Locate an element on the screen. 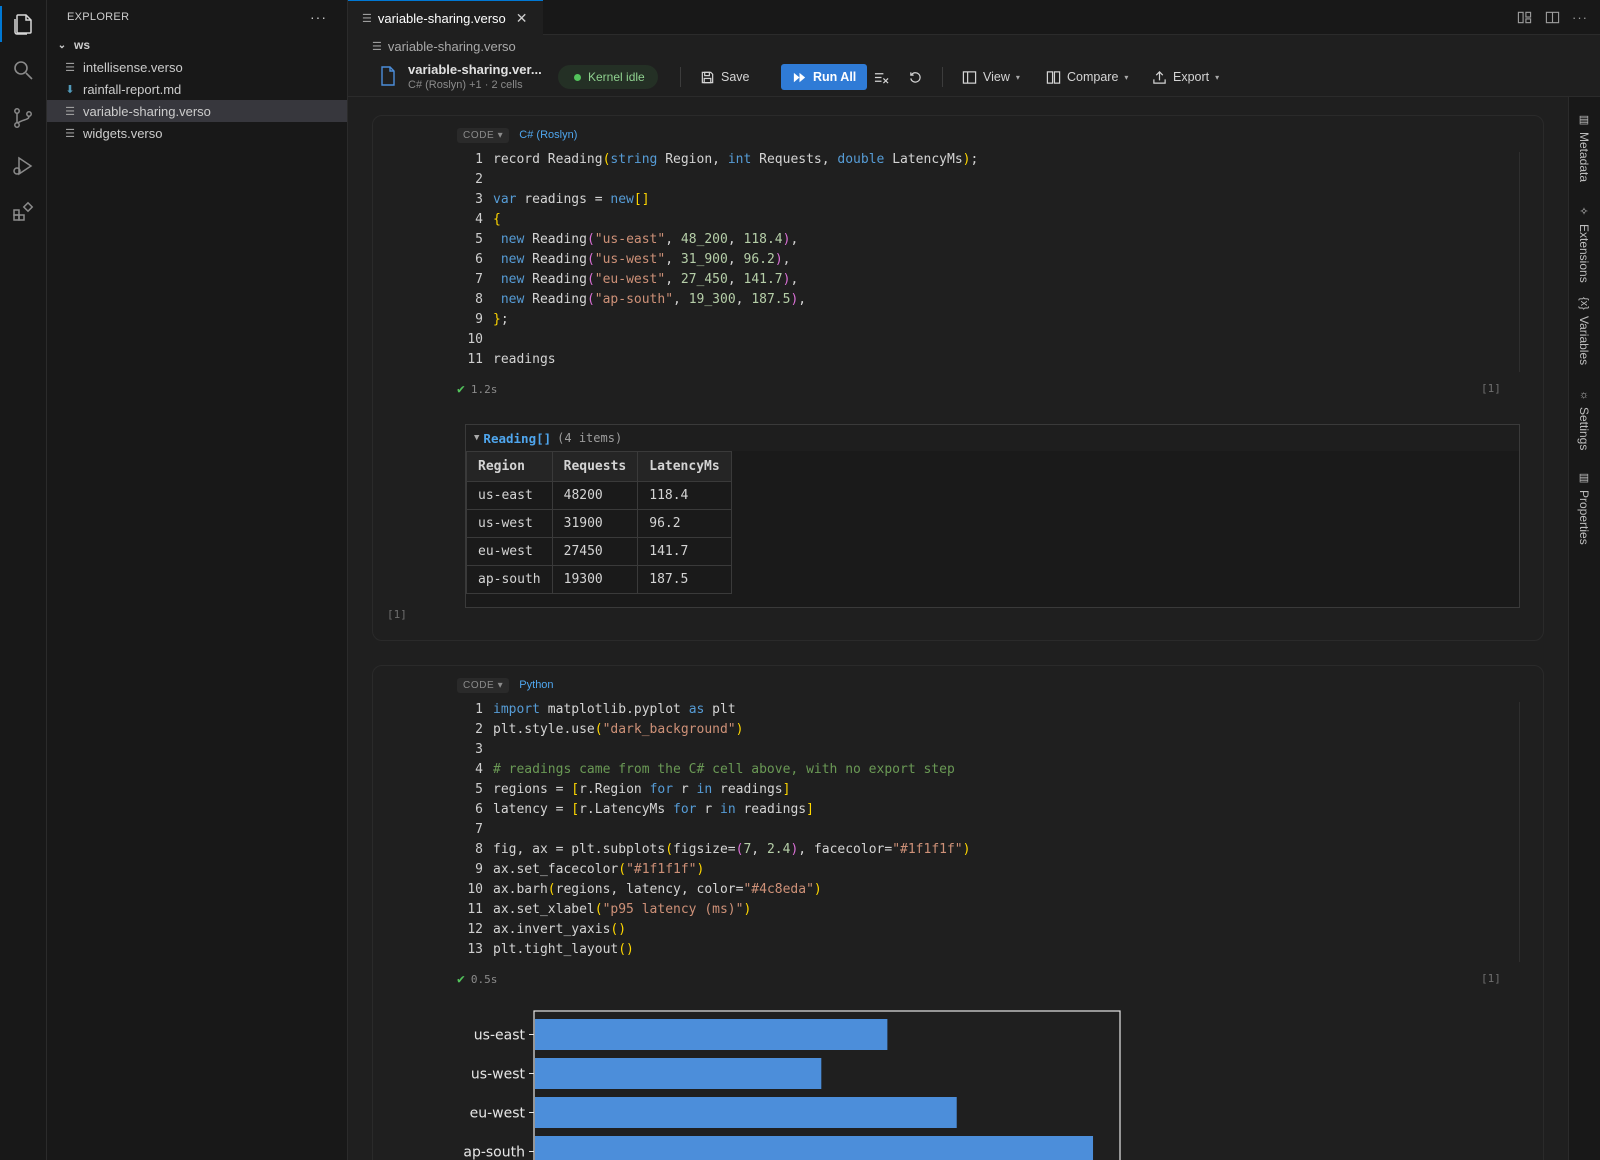 The width and height of the screenshot is (1600, 1160). tab-extensions: ✧ Extensions is located at coordinates (1584, 244).